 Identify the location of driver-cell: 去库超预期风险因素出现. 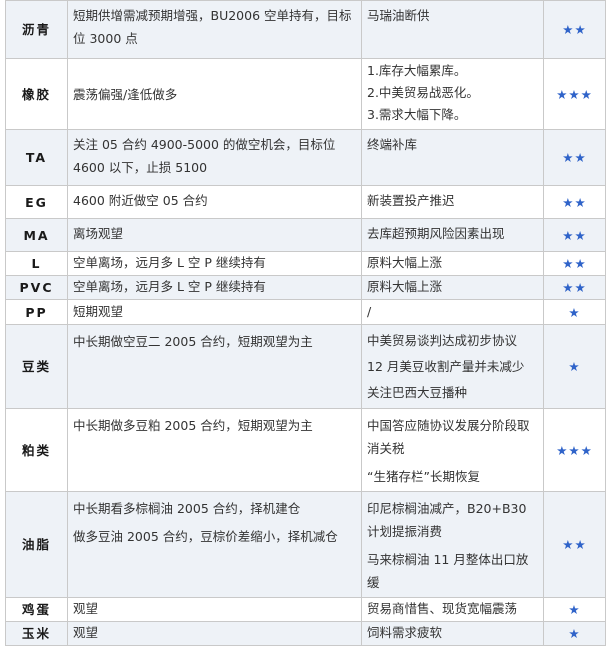
(452, 235).